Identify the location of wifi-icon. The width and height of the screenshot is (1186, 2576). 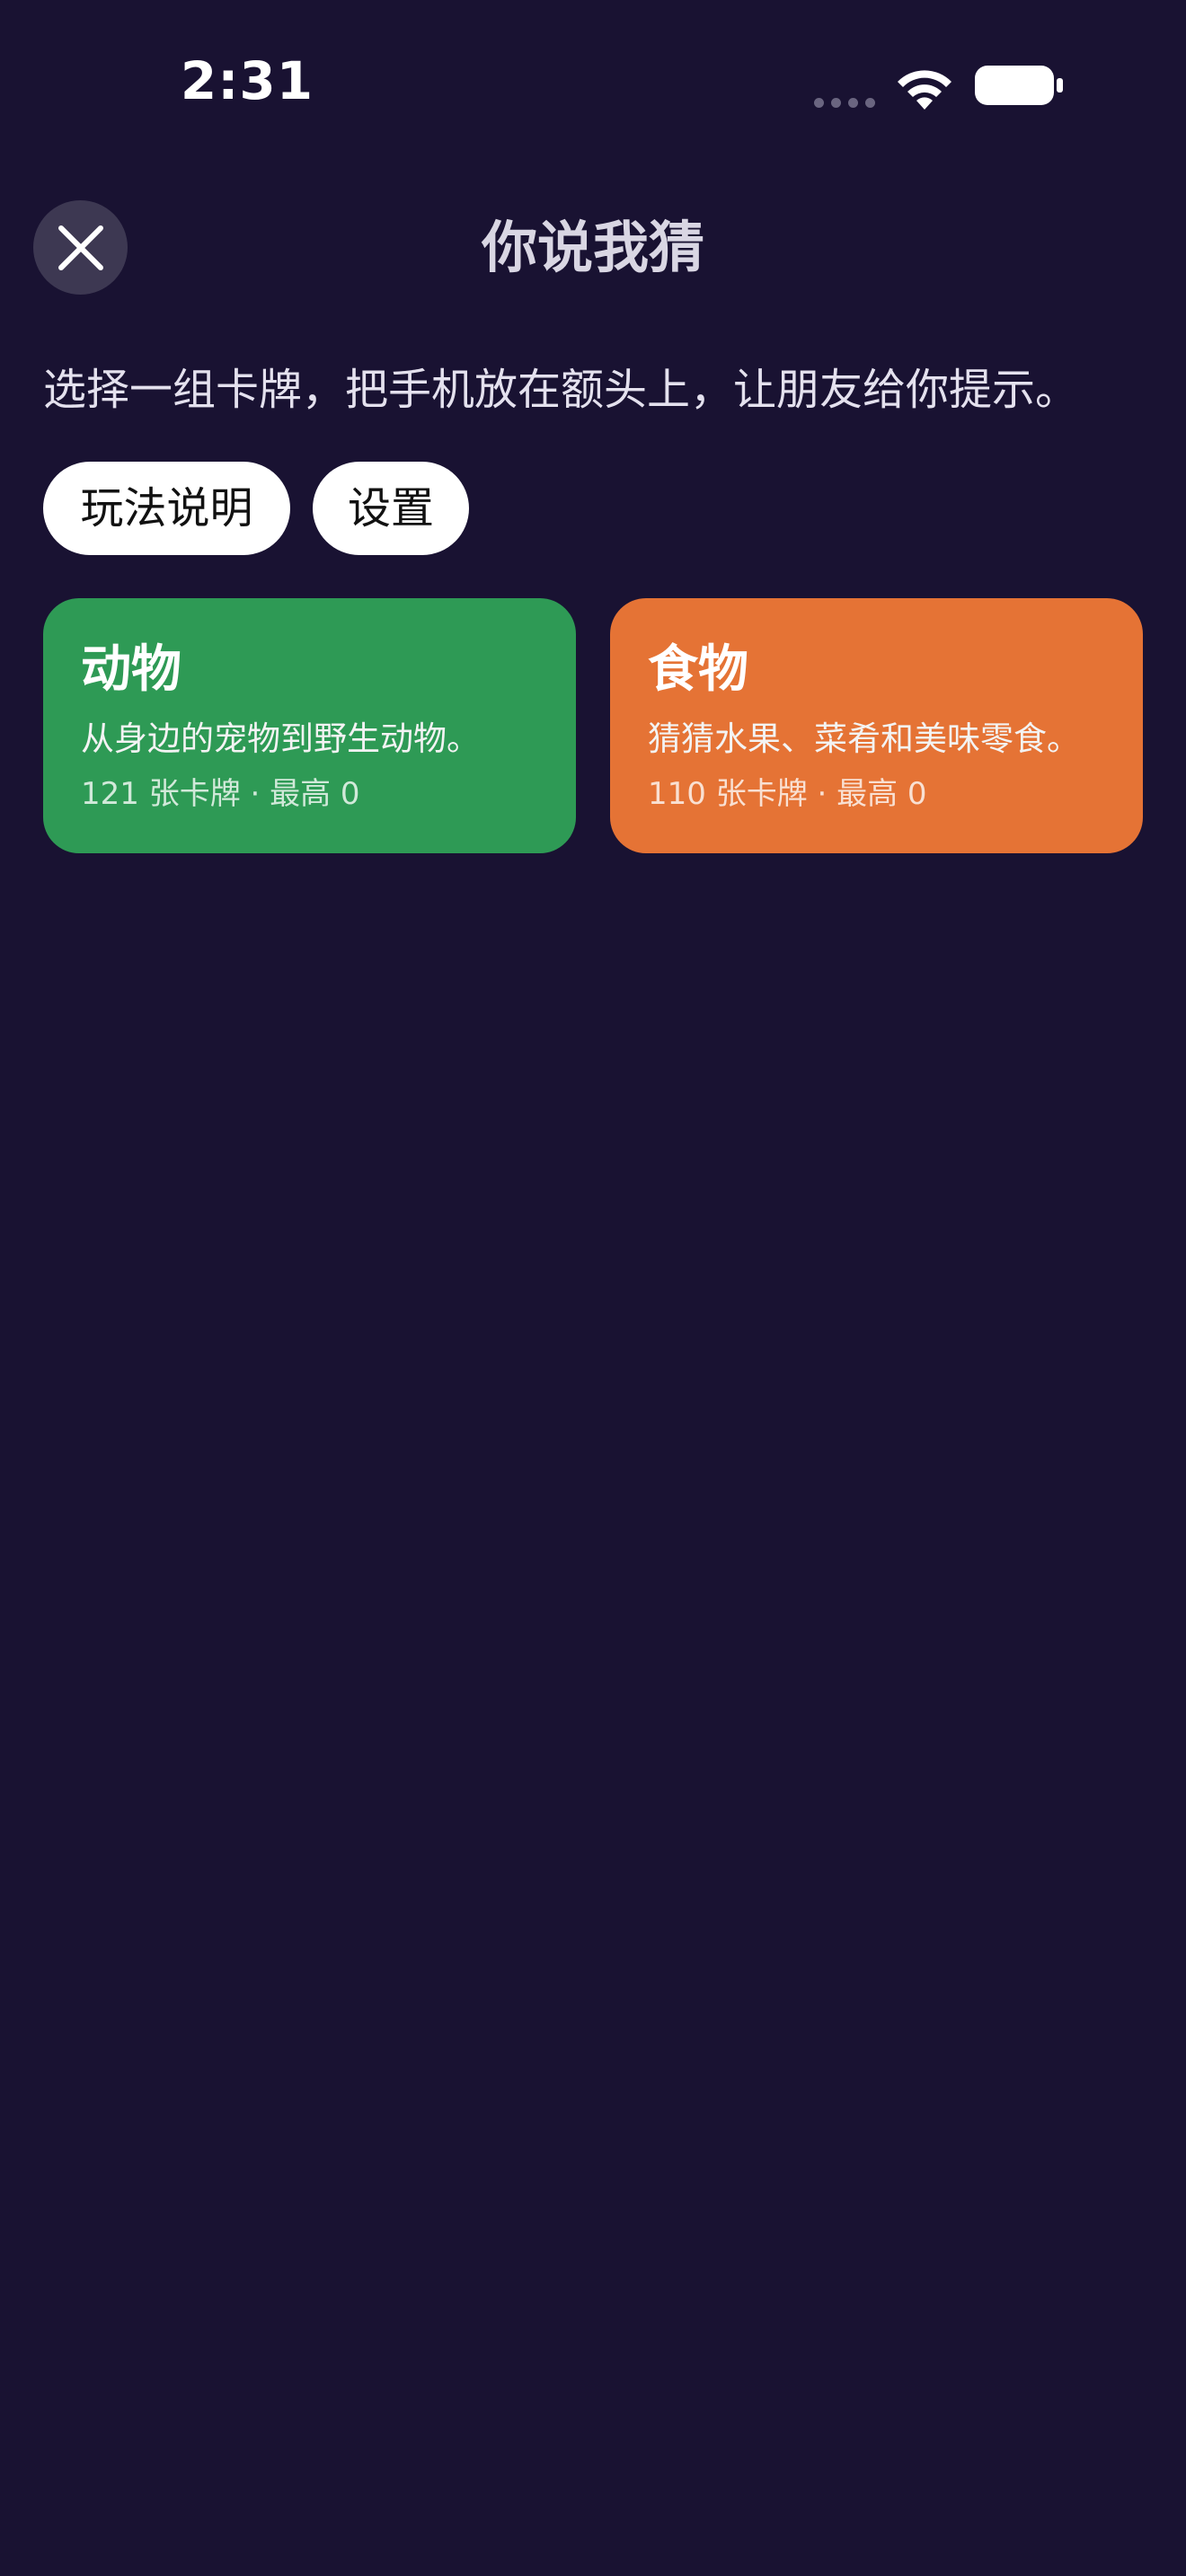
(924, 90).